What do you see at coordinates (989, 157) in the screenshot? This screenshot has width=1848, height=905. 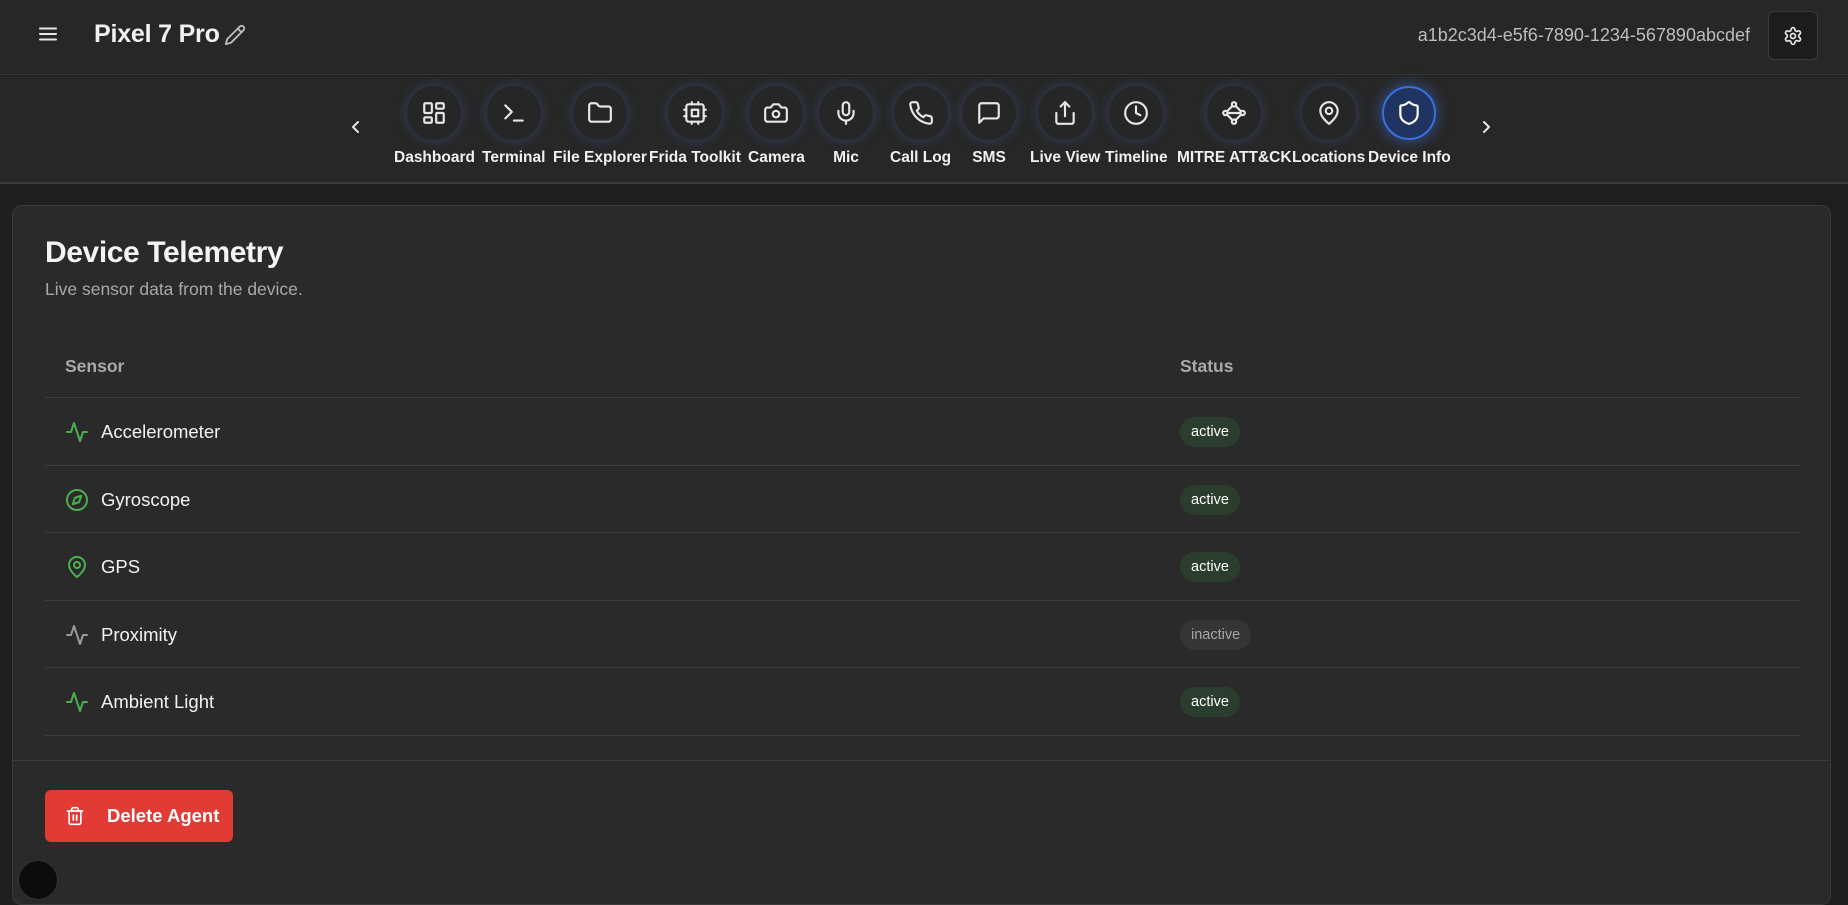 I see `nav-label: SMS` at bounding box center [989, 157].